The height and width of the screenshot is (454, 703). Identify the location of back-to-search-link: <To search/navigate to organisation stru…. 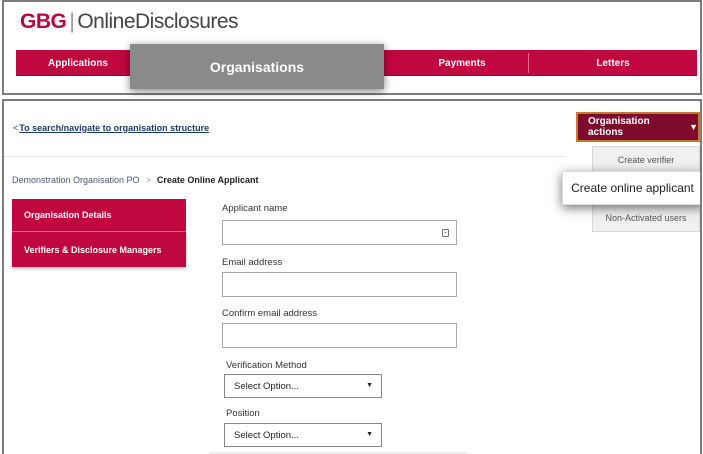
(111, 128).